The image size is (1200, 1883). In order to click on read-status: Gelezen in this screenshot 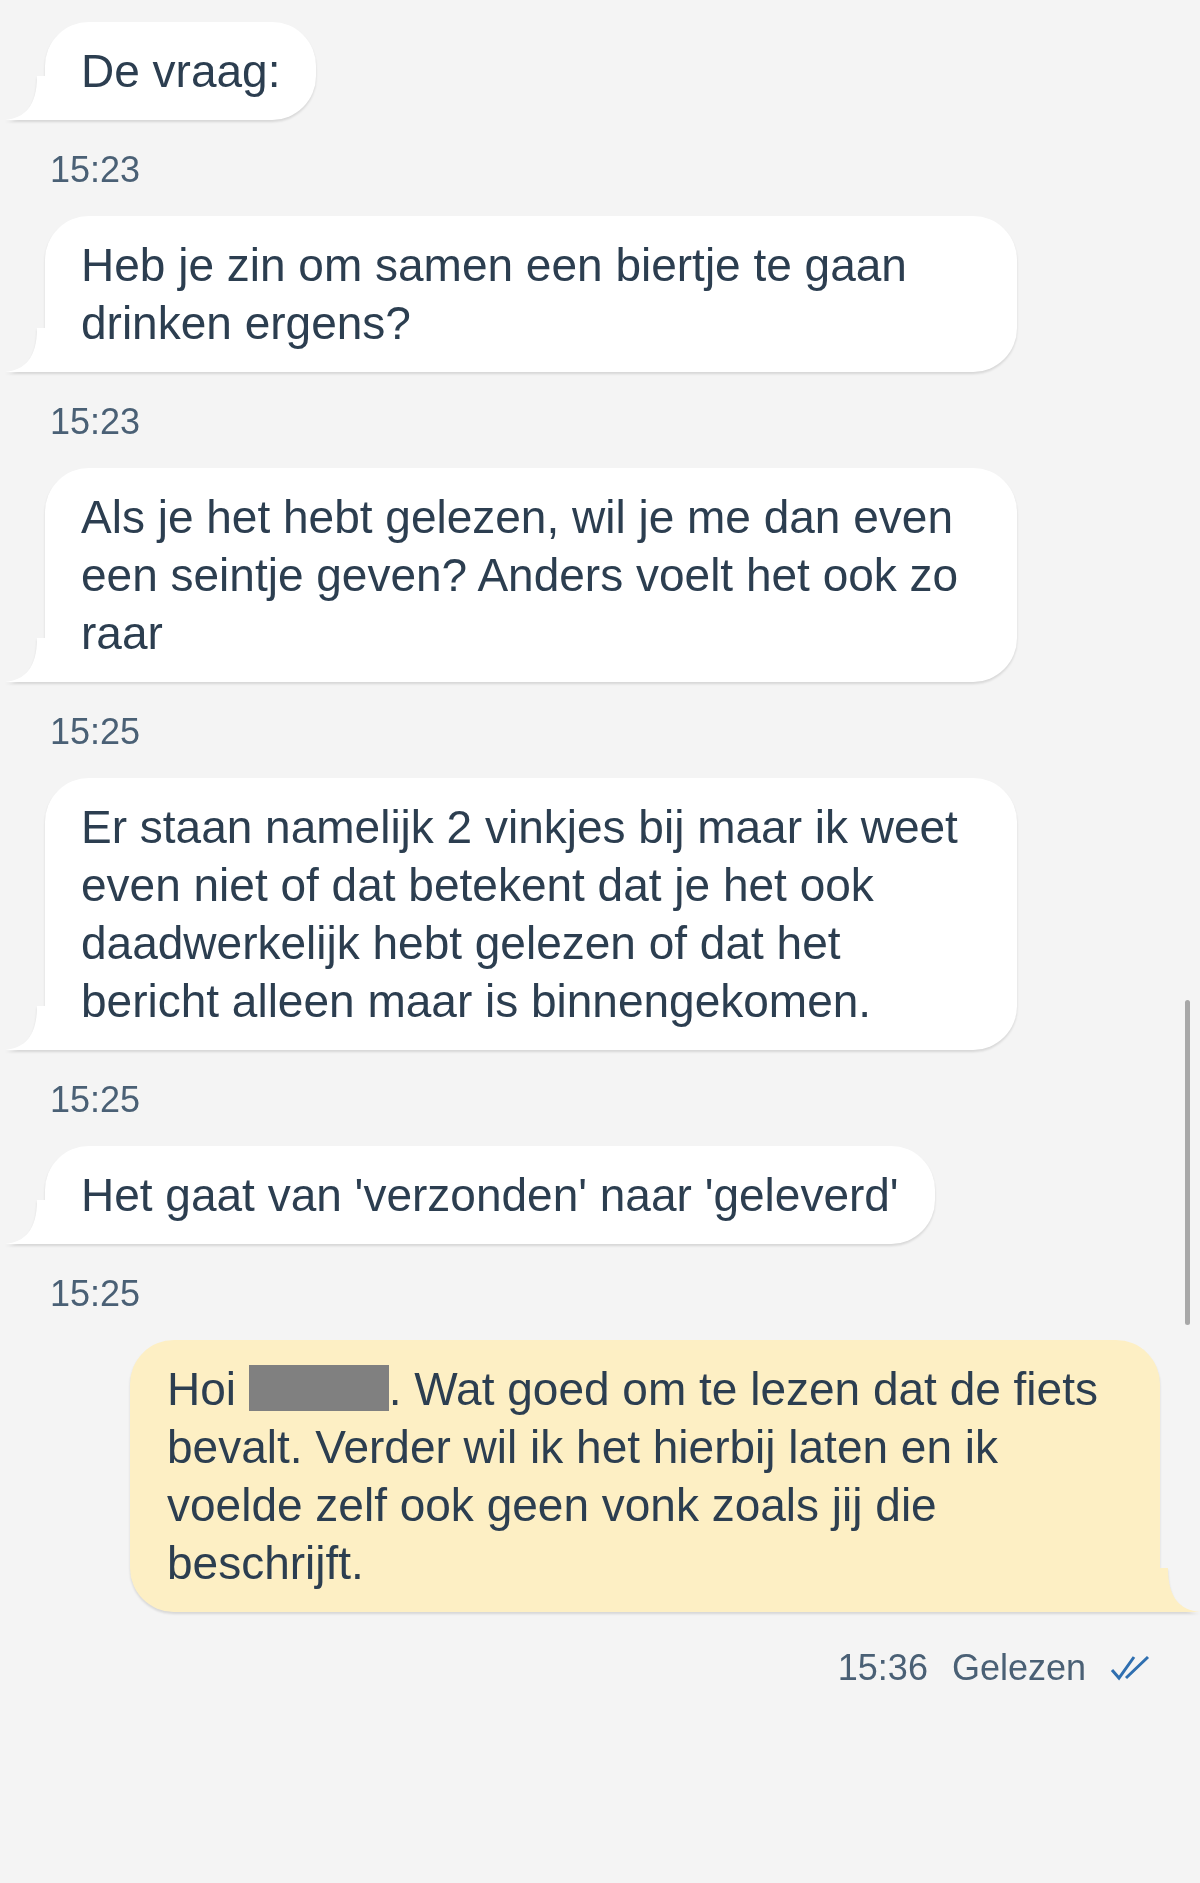, I will do `click(1018, 1668)`.